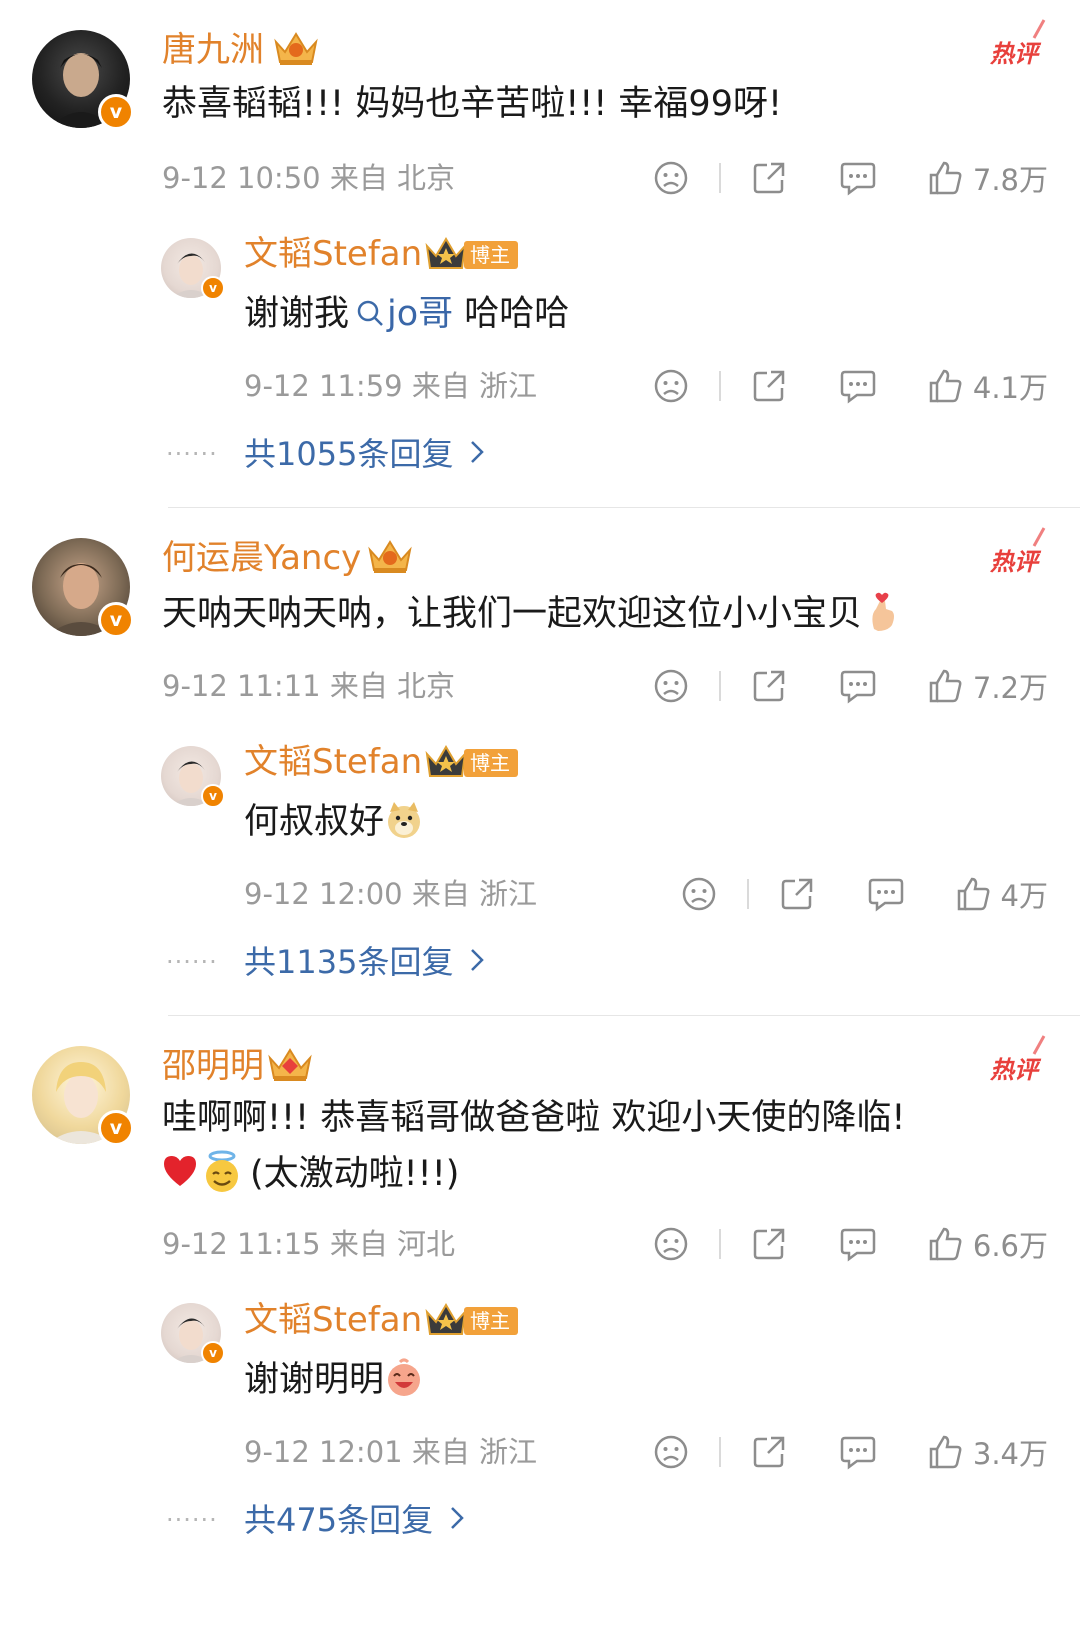  Describe the element at coordinates (364, 454) in the screenshot. I see `more-replies-link: 共1055条回复` at that location.